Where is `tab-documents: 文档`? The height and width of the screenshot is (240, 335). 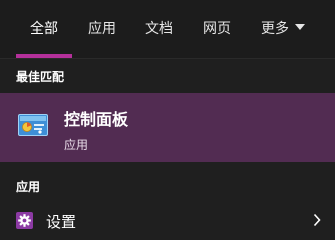
tab-documents: 文档 is located at coordinates (159, 29).